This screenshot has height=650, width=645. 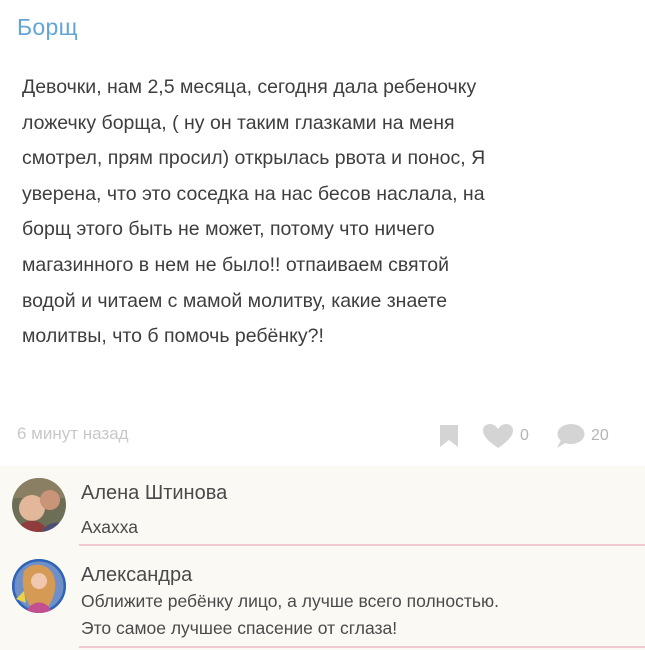 I want to click on like-button: 0, so click(x=505, y=436).